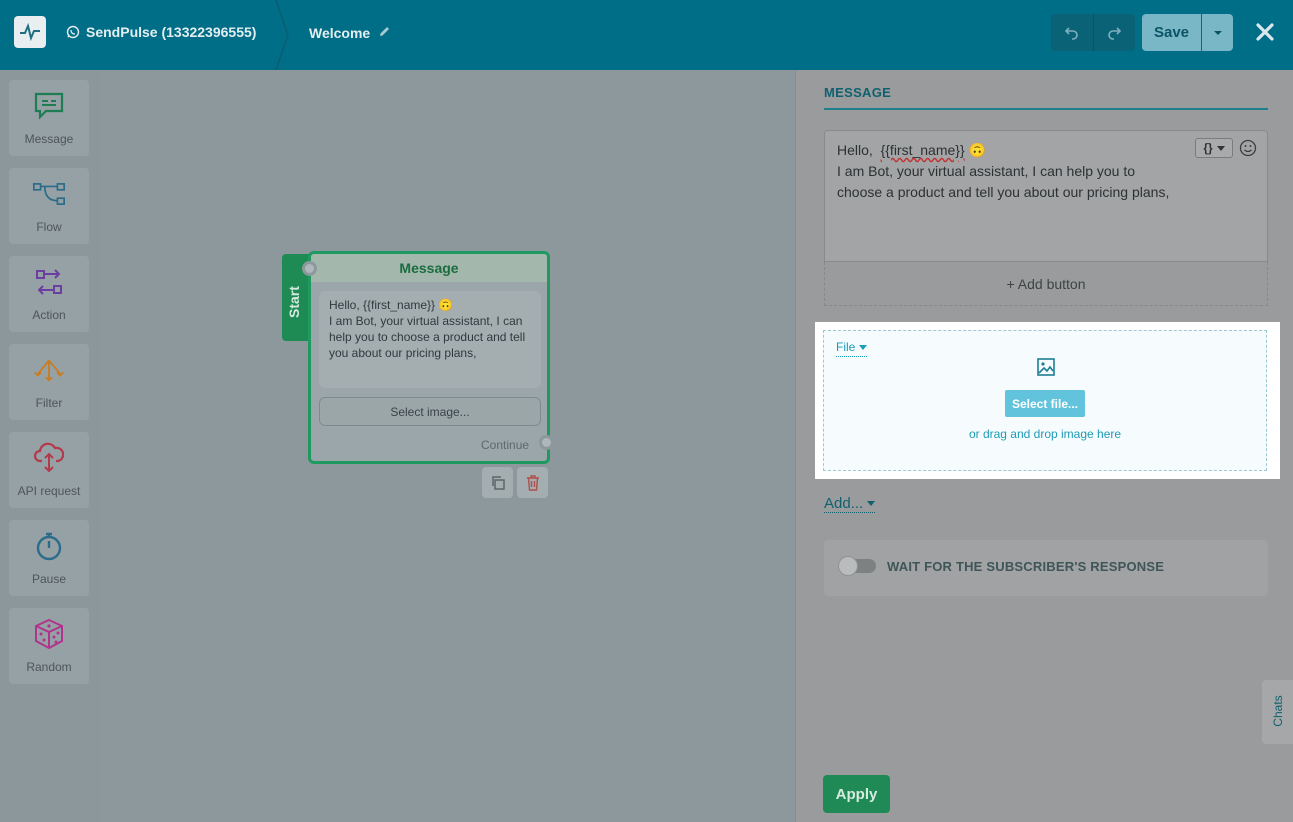 The image size is (1293, 822). What do you see at coordinates (30, 32) in the screenshot?
I see `pulse-logo-icon` at bounding box center [30, 32].